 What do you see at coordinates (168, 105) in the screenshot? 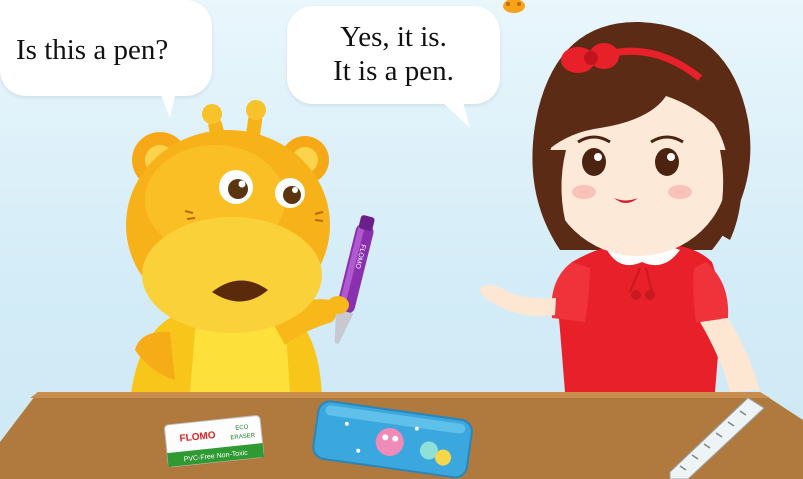
I see `bubble-tail-left` at bounding box center [168, 105].